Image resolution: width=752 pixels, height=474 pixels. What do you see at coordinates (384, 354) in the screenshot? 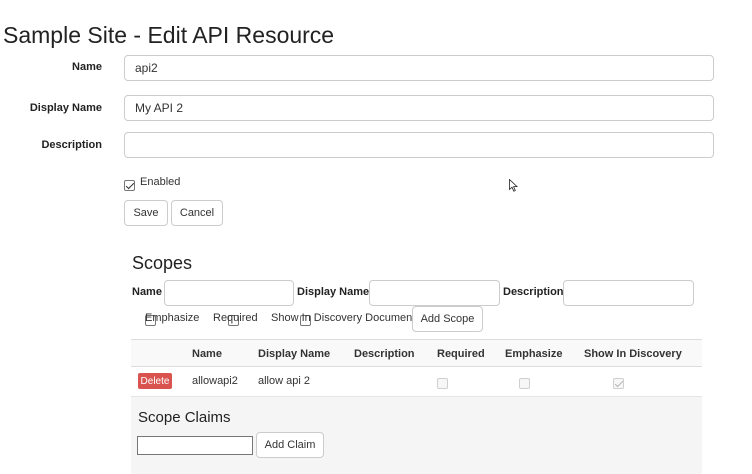
I see `column-header-description: Description` at bounding box center [384, 354].